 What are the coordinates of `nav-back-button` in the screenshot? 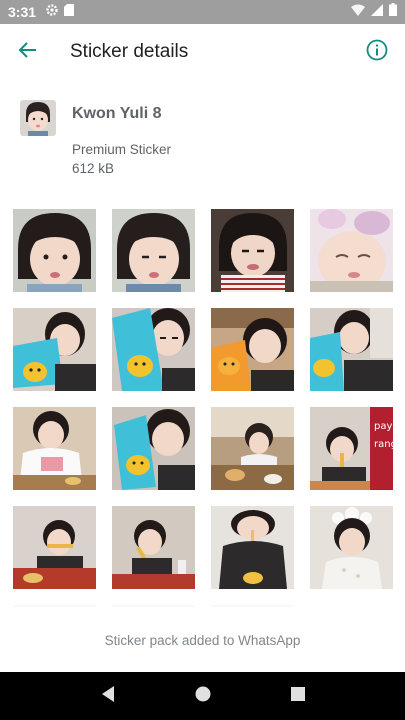 It's located at (108, 696).